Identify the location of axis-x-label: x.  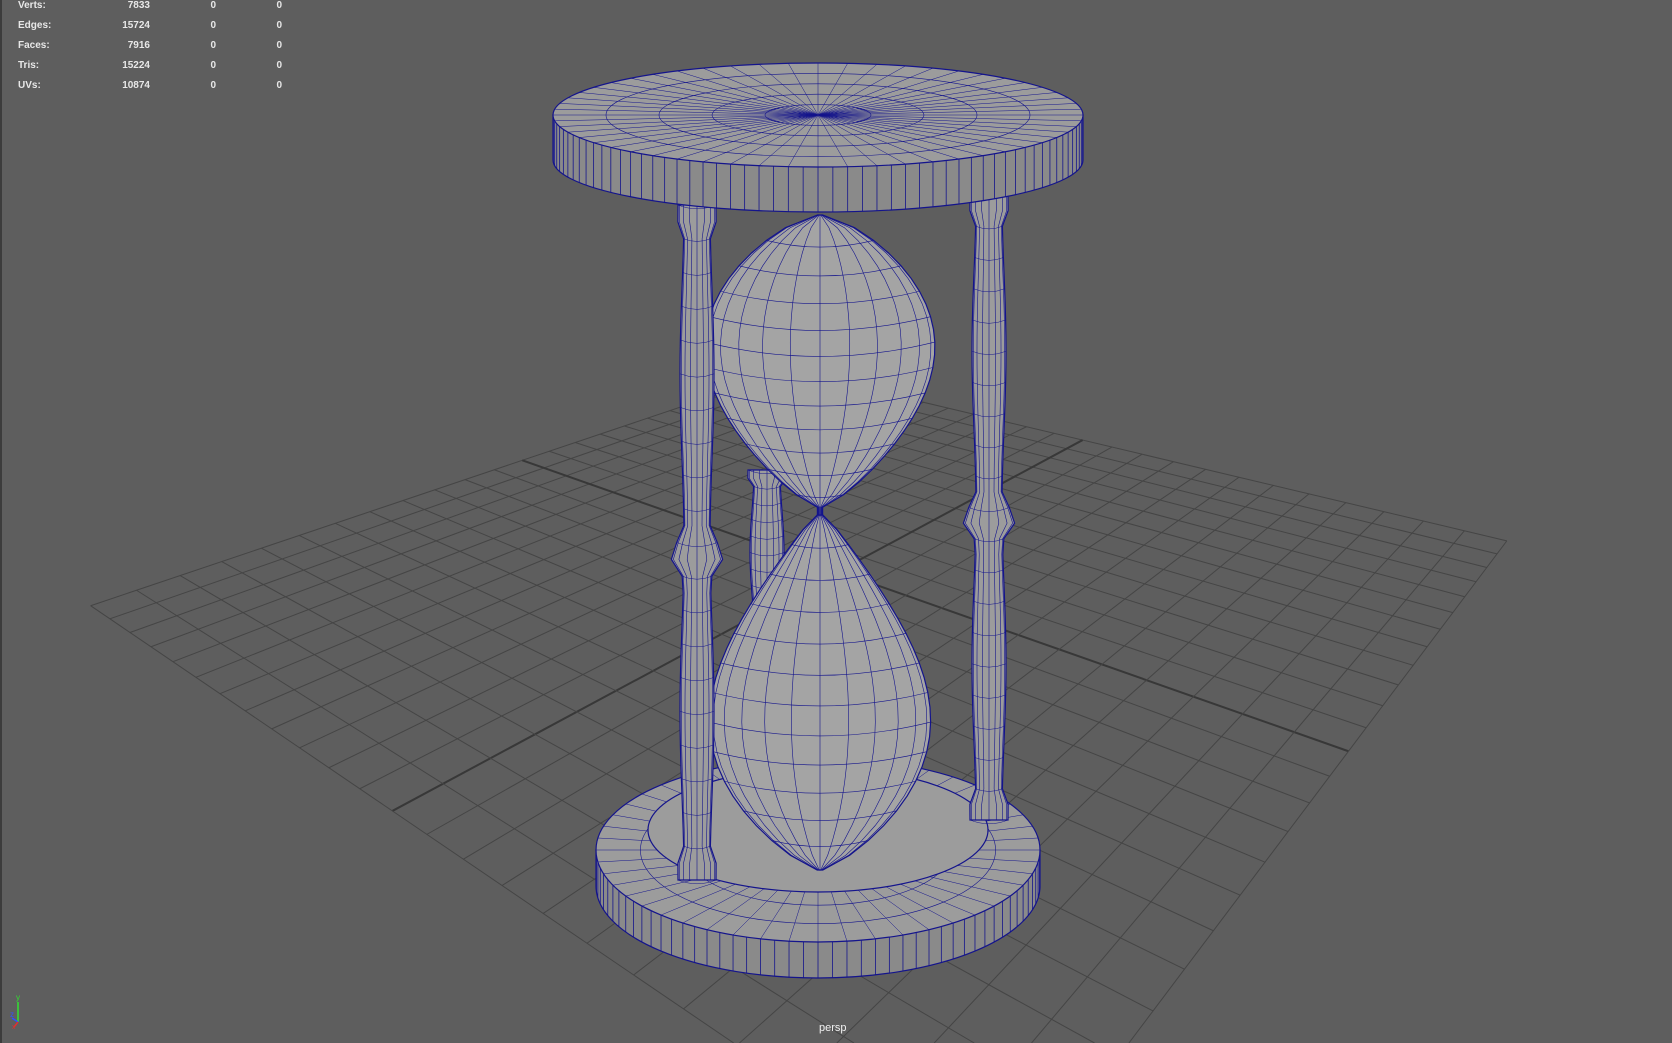
(14, 1027).